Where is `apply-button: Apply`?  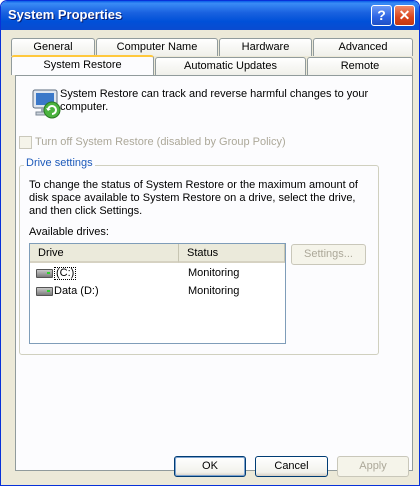
apply-button: Apply is located at coordinates (373, 466).